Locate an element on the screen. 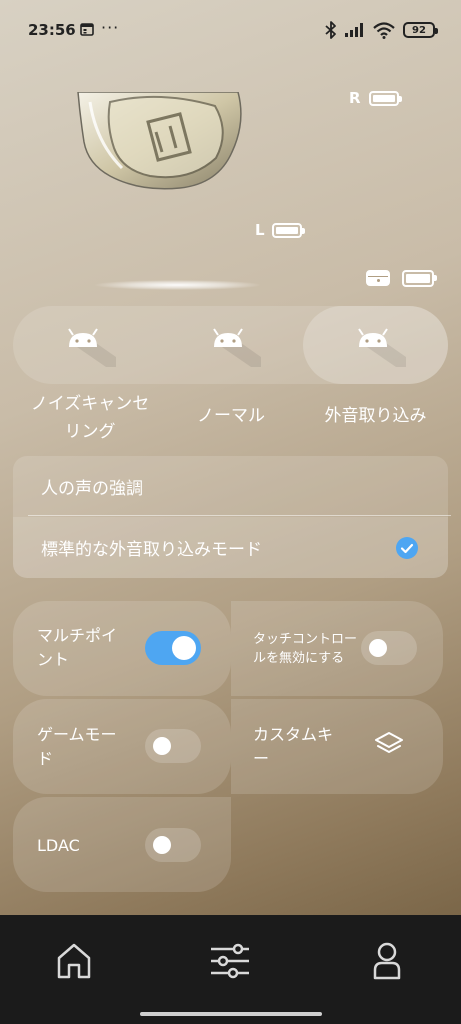 The height and width of the screenshot is (1024, 461). option-voice-emphasis-label: 人の声の強調 is located at coordinates (92, 489).